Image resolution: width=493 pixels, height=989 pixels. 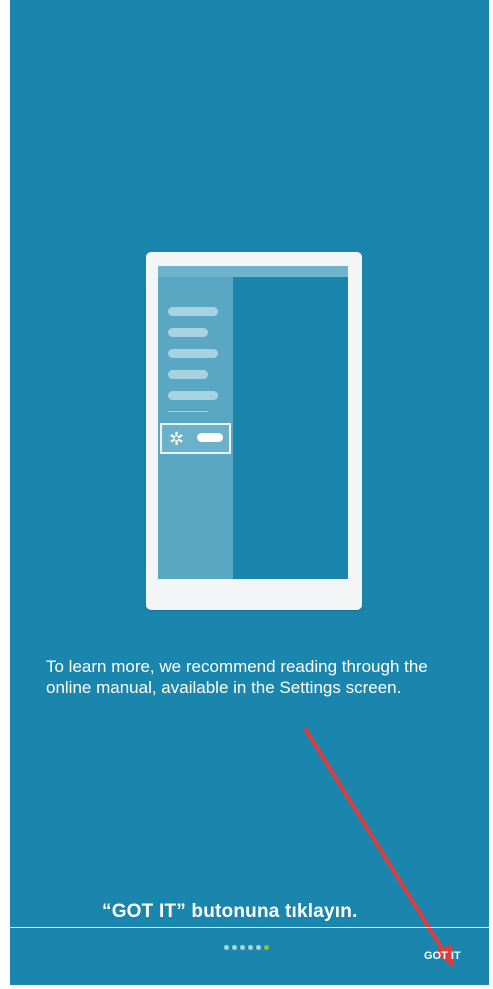 I want to click on annotation-arrow, so click(x=379, y=848).